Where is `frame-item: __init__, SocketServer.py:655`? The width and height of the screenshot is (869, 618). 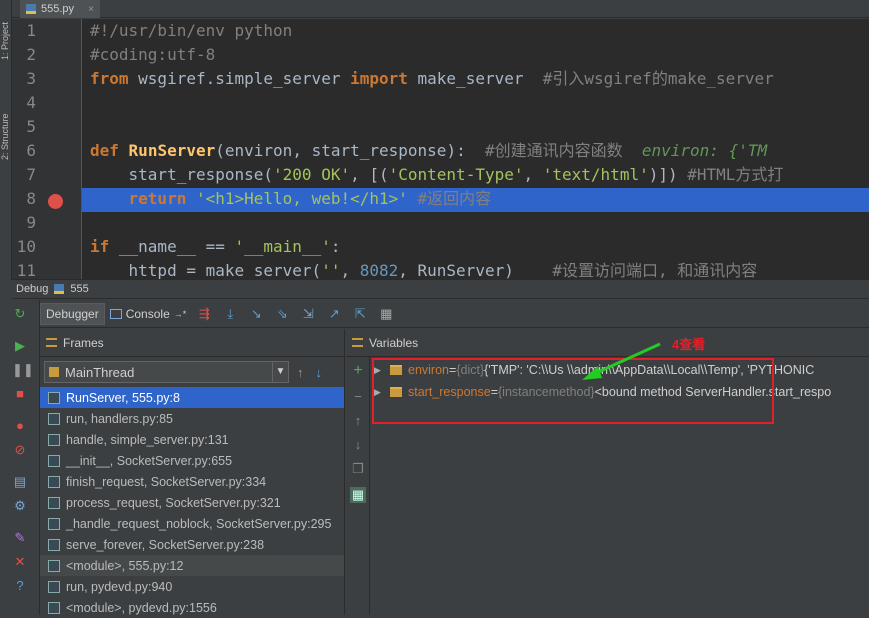 frame-item: __init__, SocketServer.py:655 is located at coordinates (192, 460).